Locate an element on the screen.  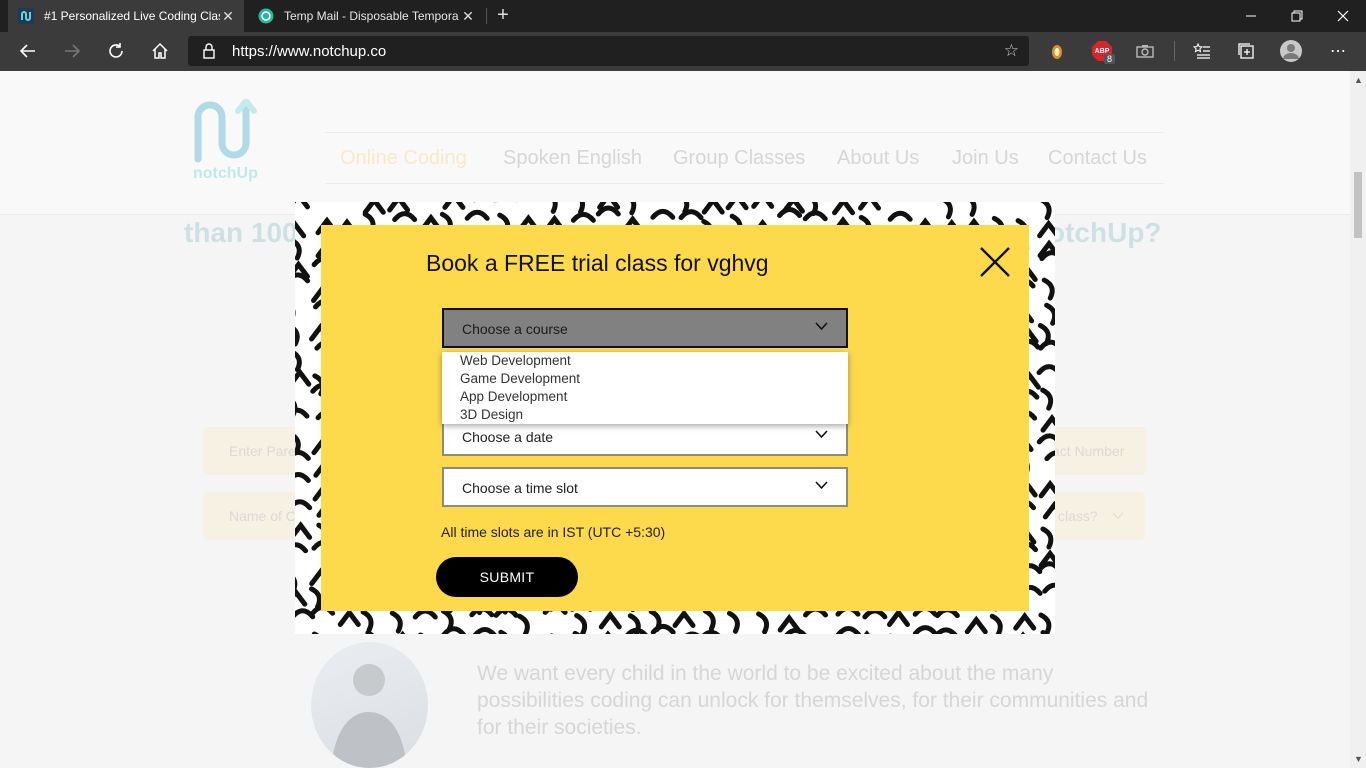
course-select: Choose a course is located at coordinates (645, 328).